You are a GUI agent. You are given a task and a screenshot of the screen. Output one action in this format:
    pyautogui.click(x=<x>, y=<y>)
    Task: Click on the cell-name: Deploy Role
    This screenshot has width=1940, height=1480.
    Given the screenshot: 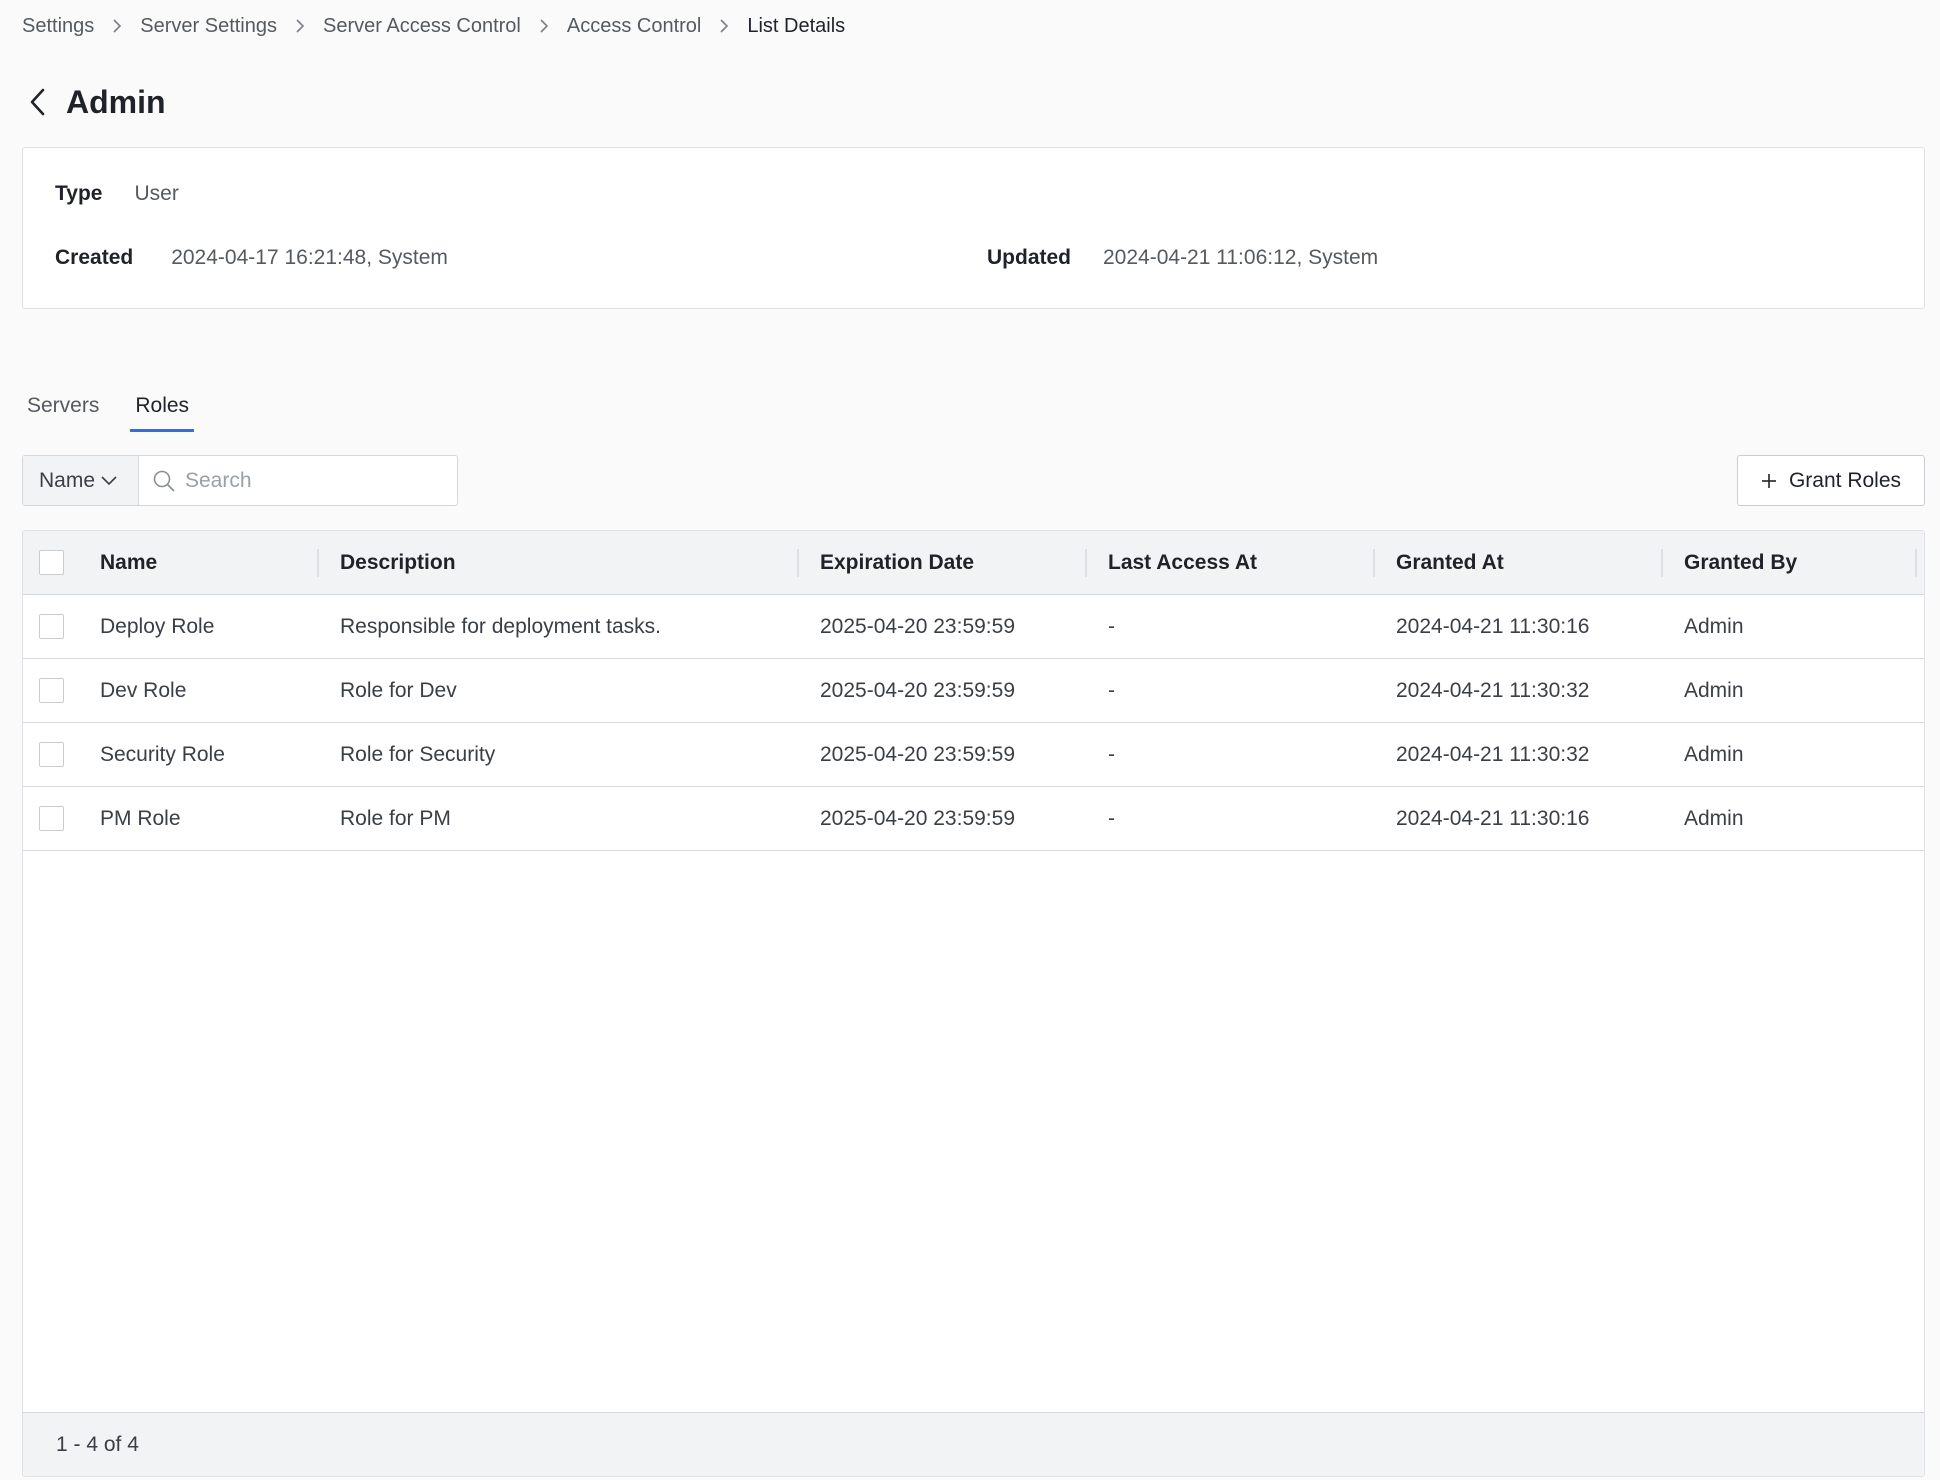 What is the action you would take?
    pyautogui.click(x=157, y=626)
    